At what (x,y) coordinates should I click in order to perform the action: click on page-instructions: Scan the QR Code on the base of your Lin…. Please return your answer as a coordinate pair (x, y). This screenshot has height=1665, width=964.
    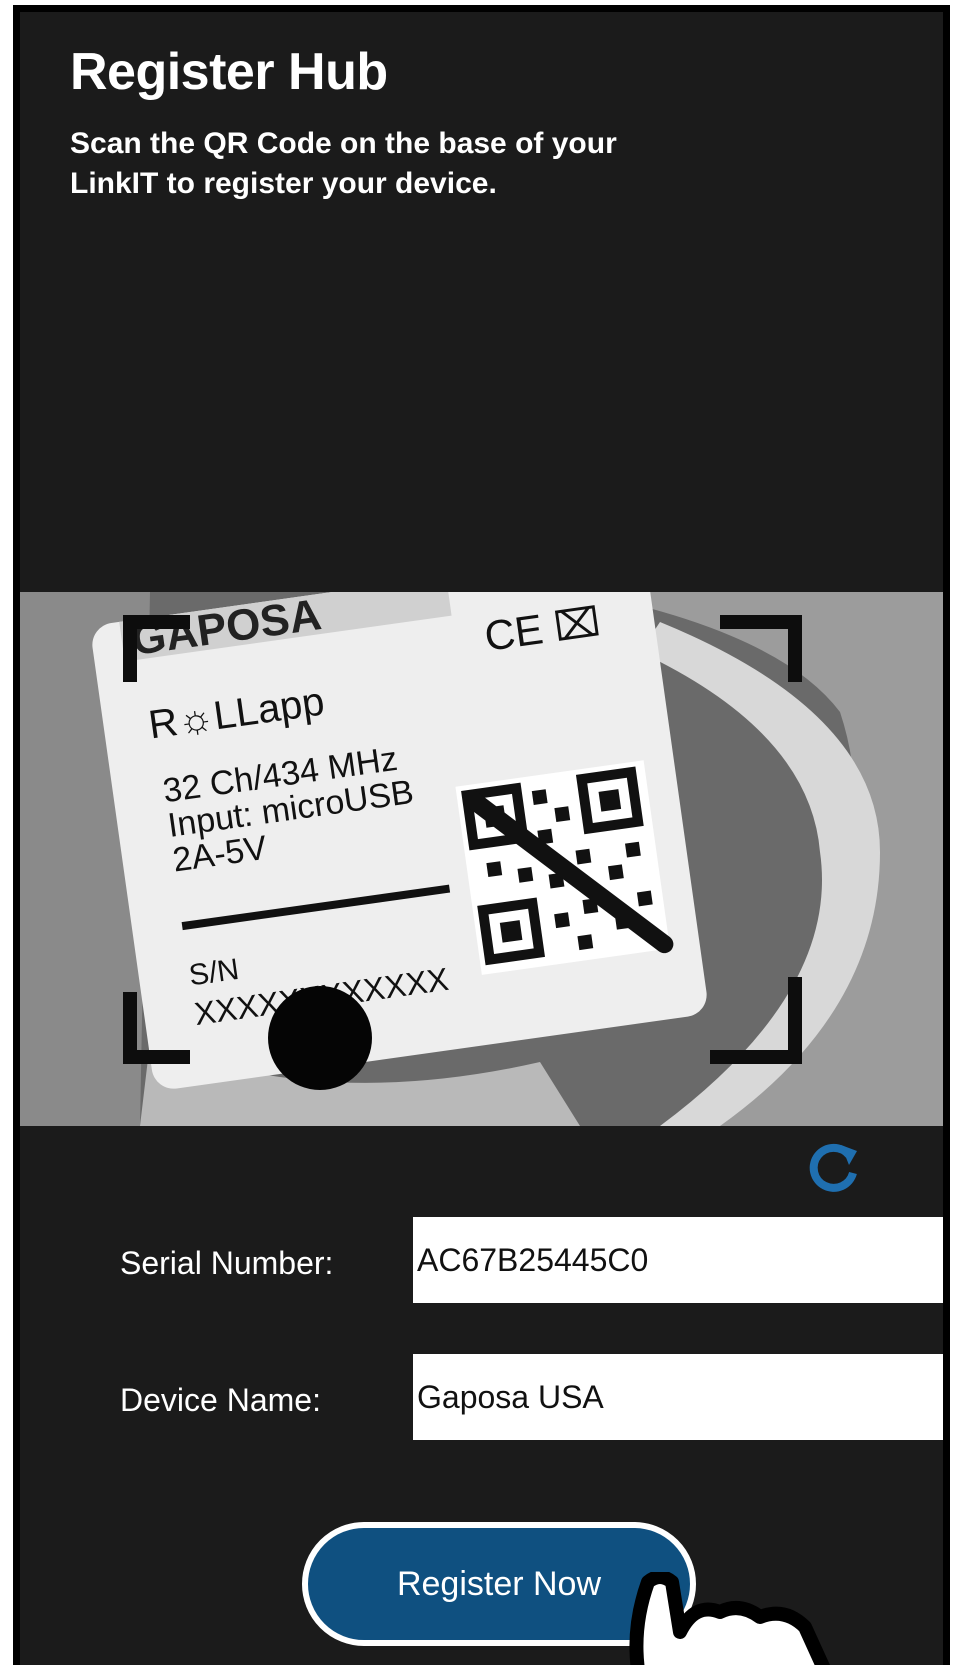
    Looking at the image, I should click on (343, 163).